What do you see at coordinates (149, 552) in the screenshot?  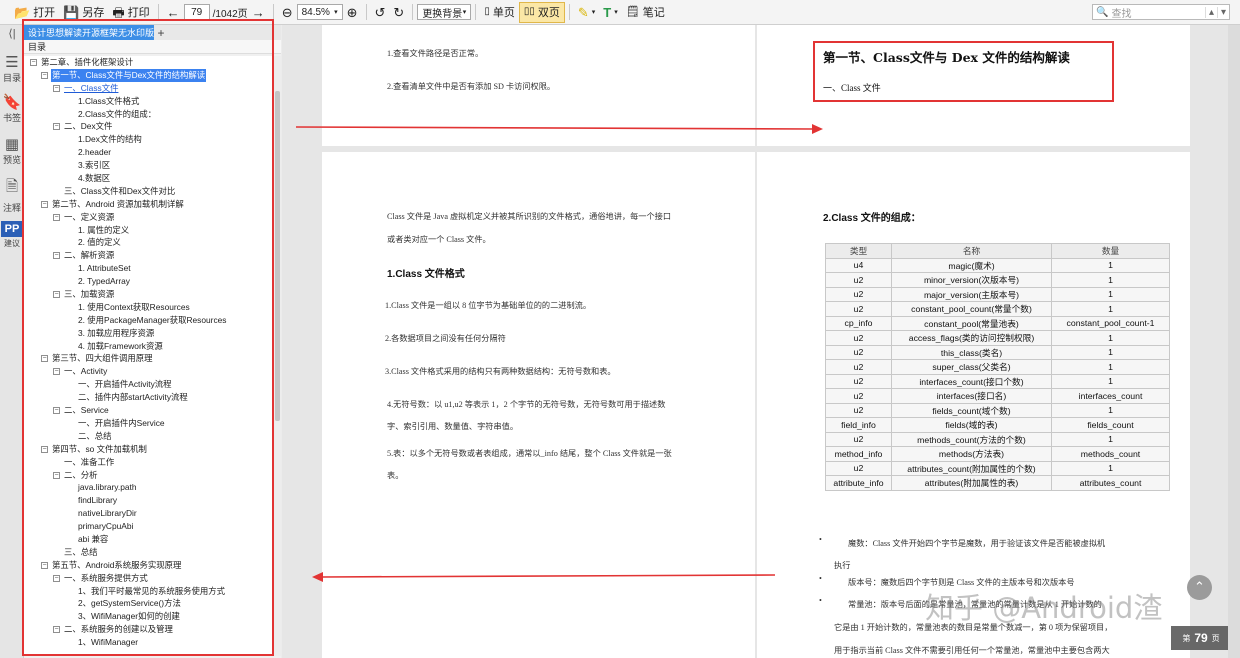 I see `toc-item: 三、总结` at bounding box center [149, 552].